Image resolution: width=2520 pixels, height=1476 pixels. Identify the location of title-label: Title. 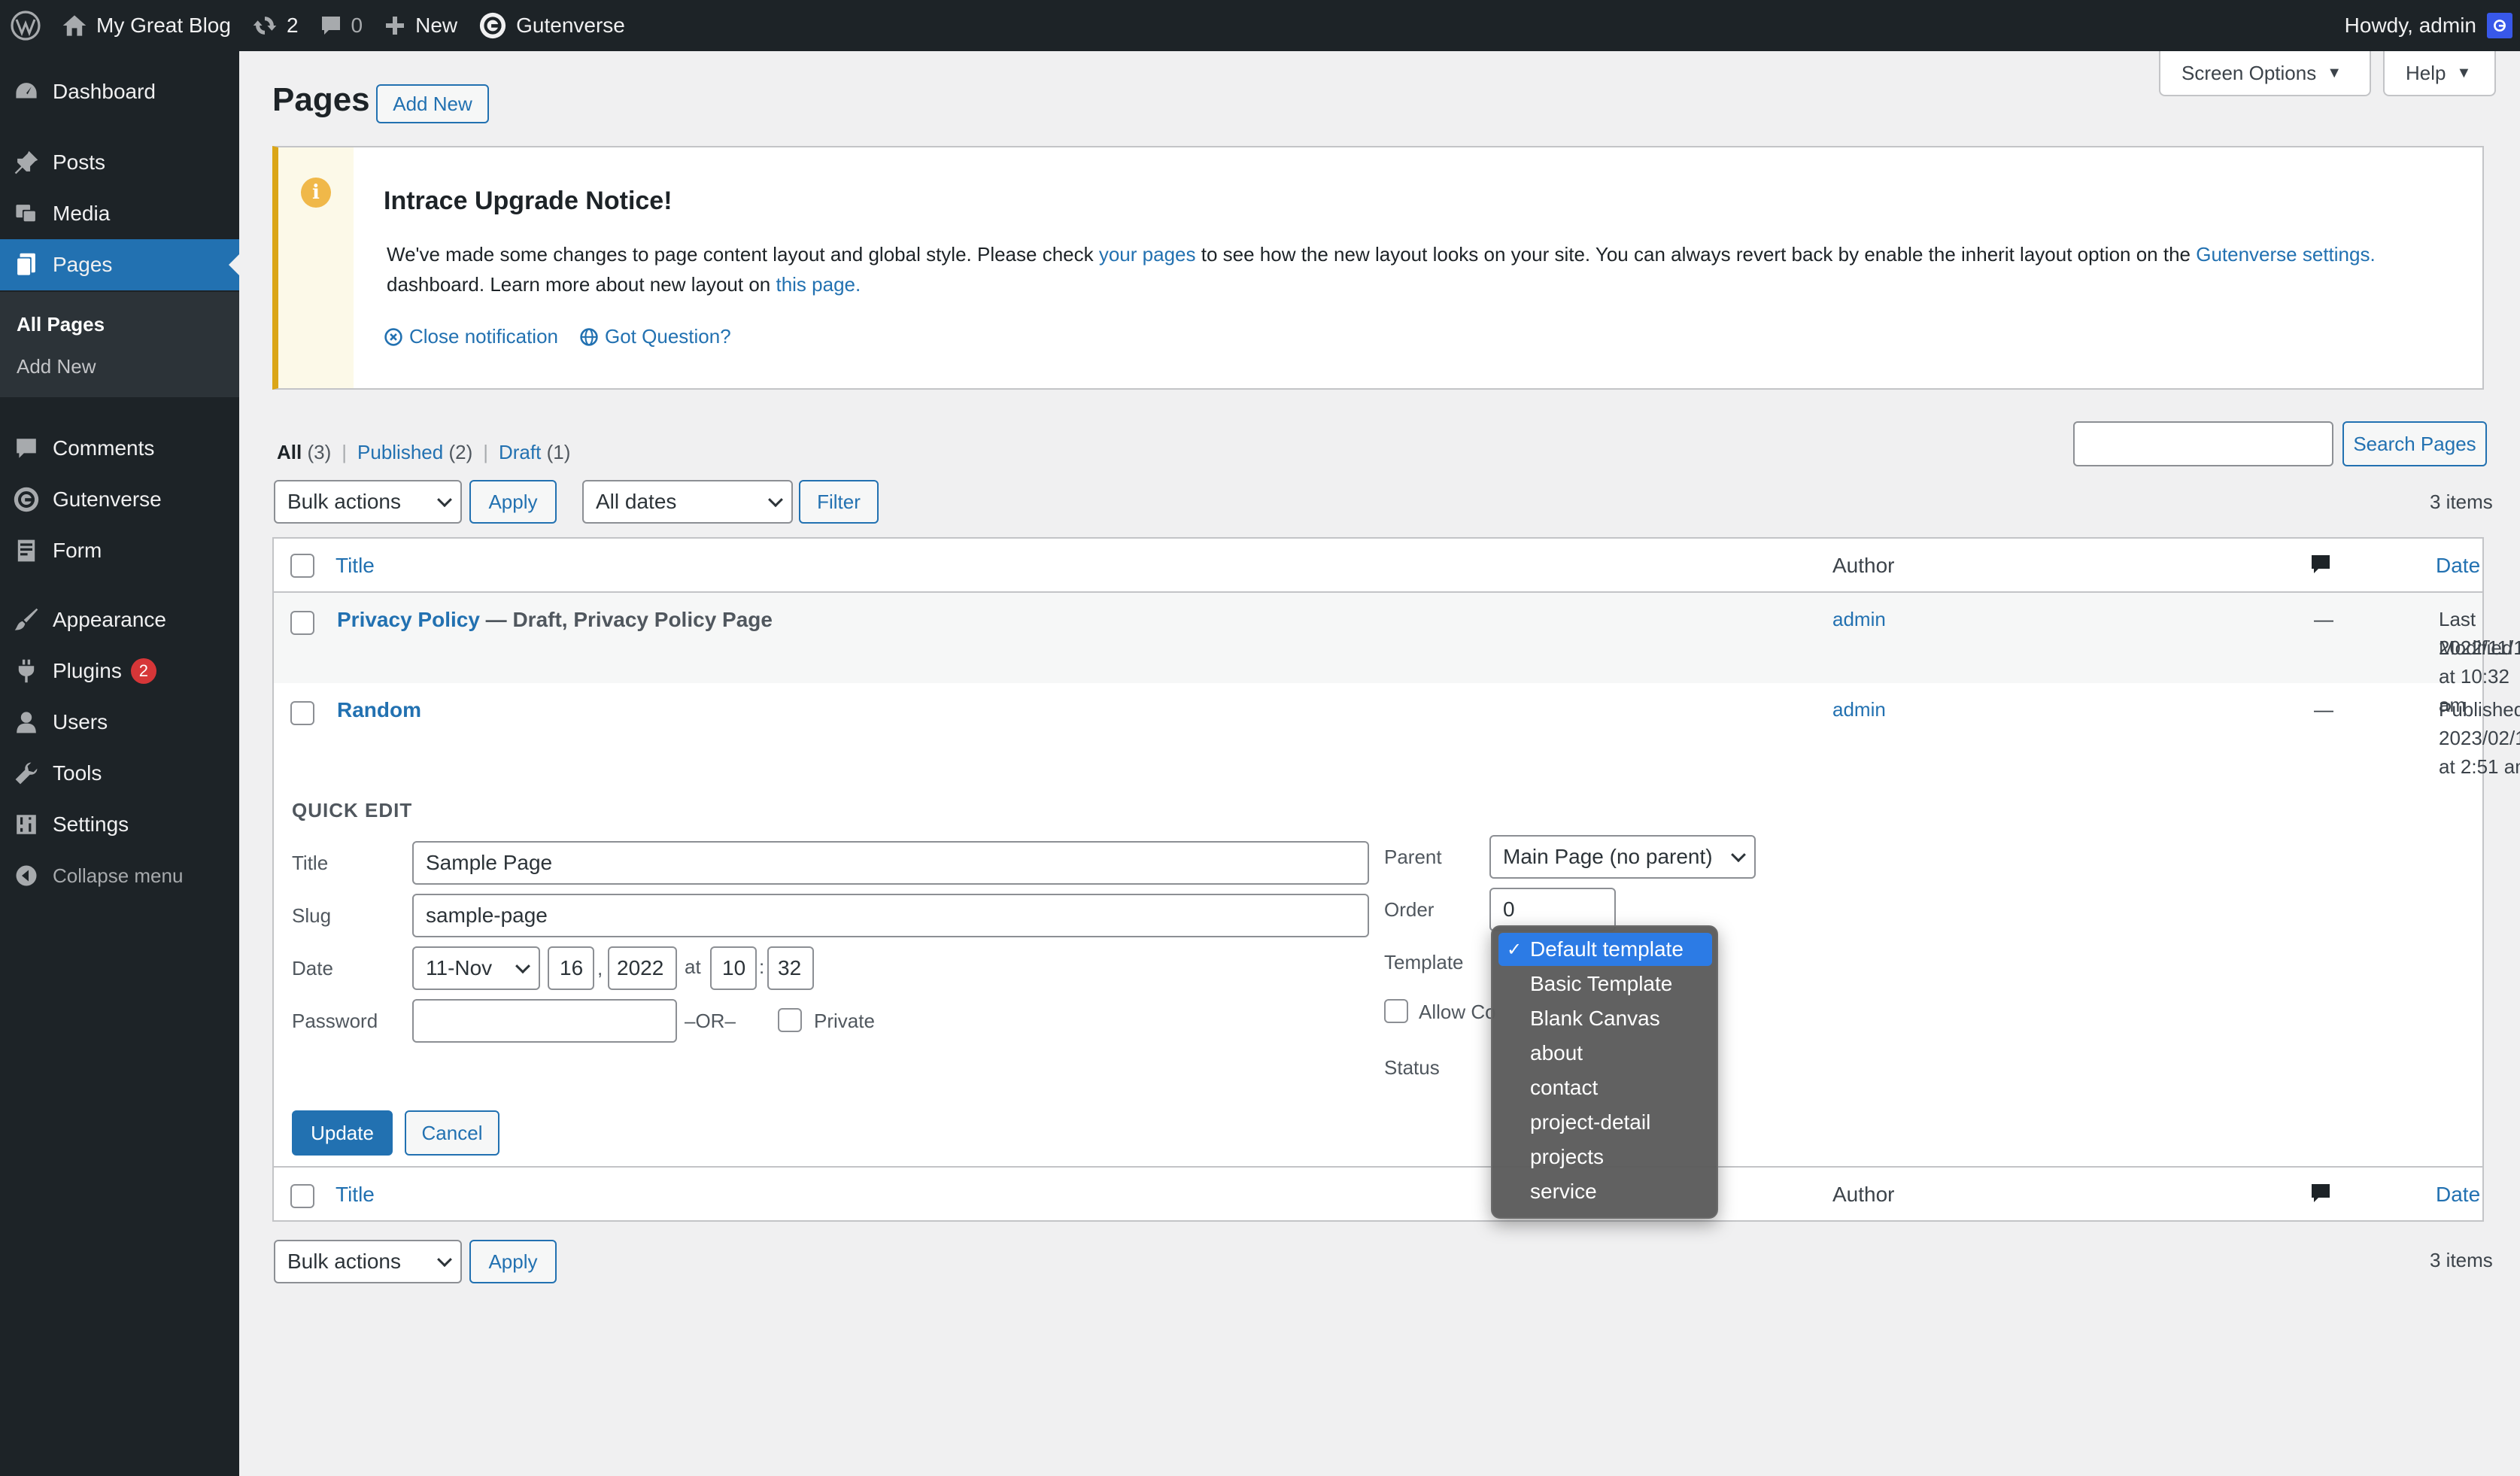
(310, 863).